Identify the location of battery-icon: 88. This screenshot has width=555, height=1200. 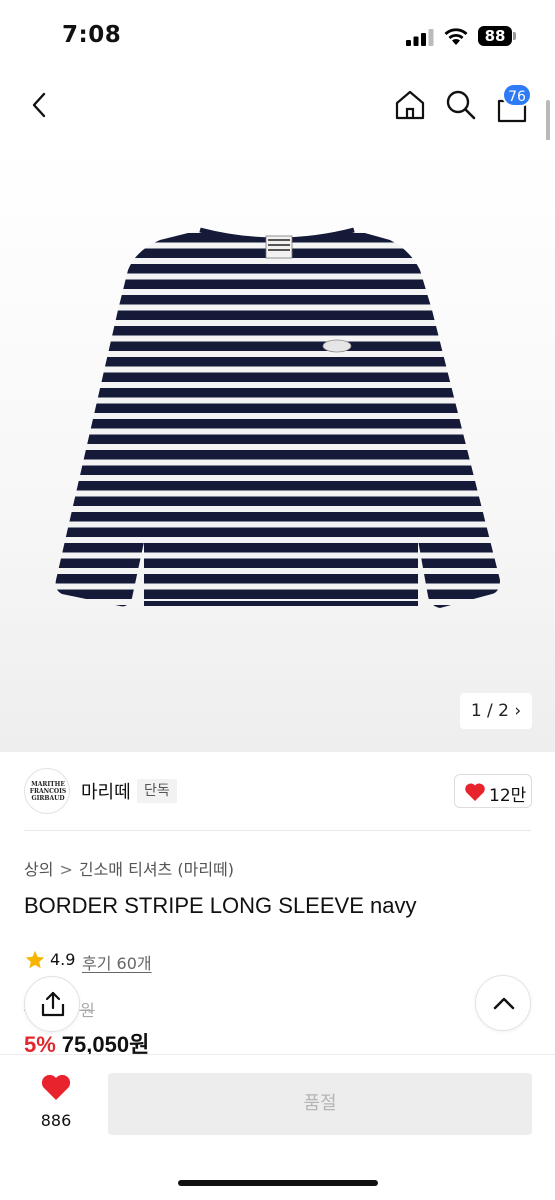
(498, 36).